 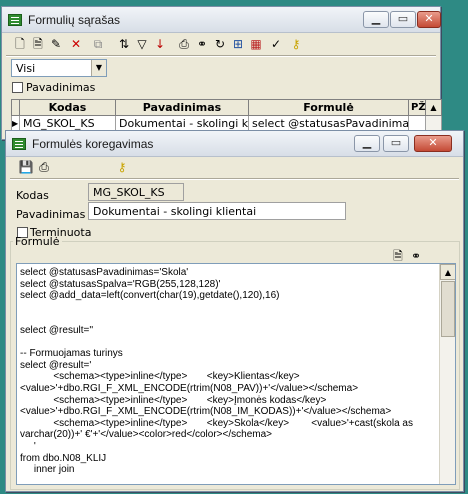 I want to click on table-scrollbar, so click(x=433, y=123).